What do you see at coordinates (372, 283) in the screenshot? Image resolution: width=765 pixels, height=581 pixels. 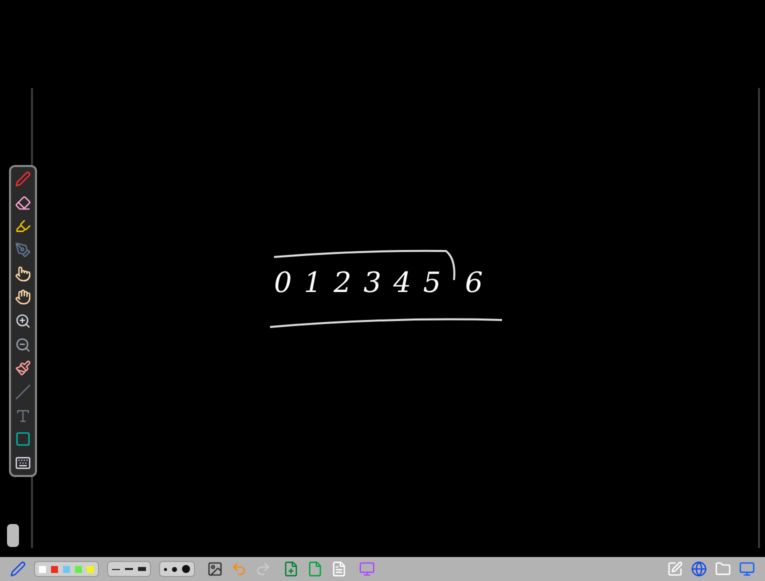 I see `handwritten-digit: 3` at bounding box center [372, 283].